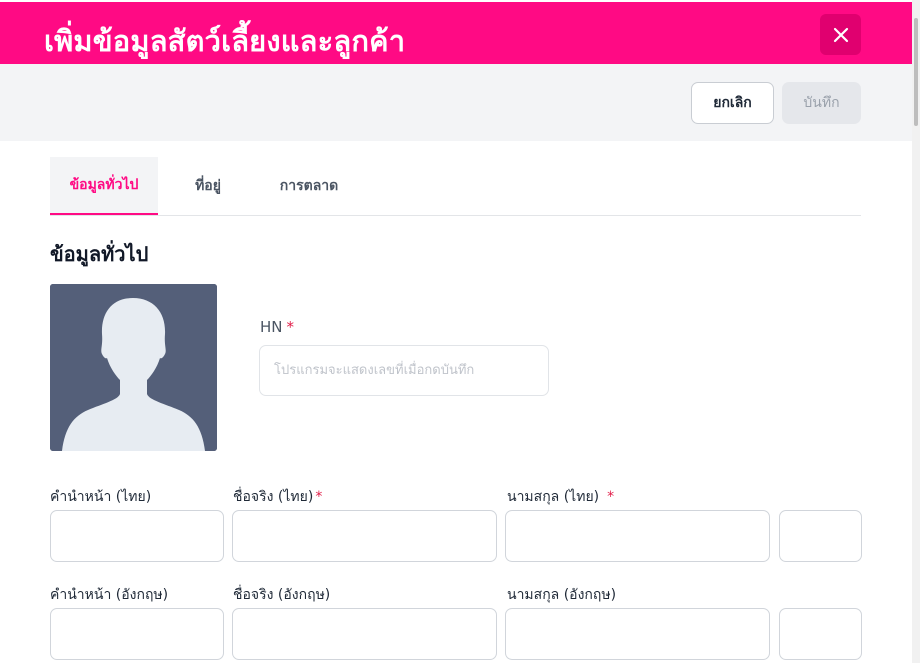 Image resolution: width=920 pixels, height=663 pixels. Describe the element at coordinates (282, 595) in the screenshot. I see `firstname-en-label: ชื่อจริง (อังกฤษ)` at that location.